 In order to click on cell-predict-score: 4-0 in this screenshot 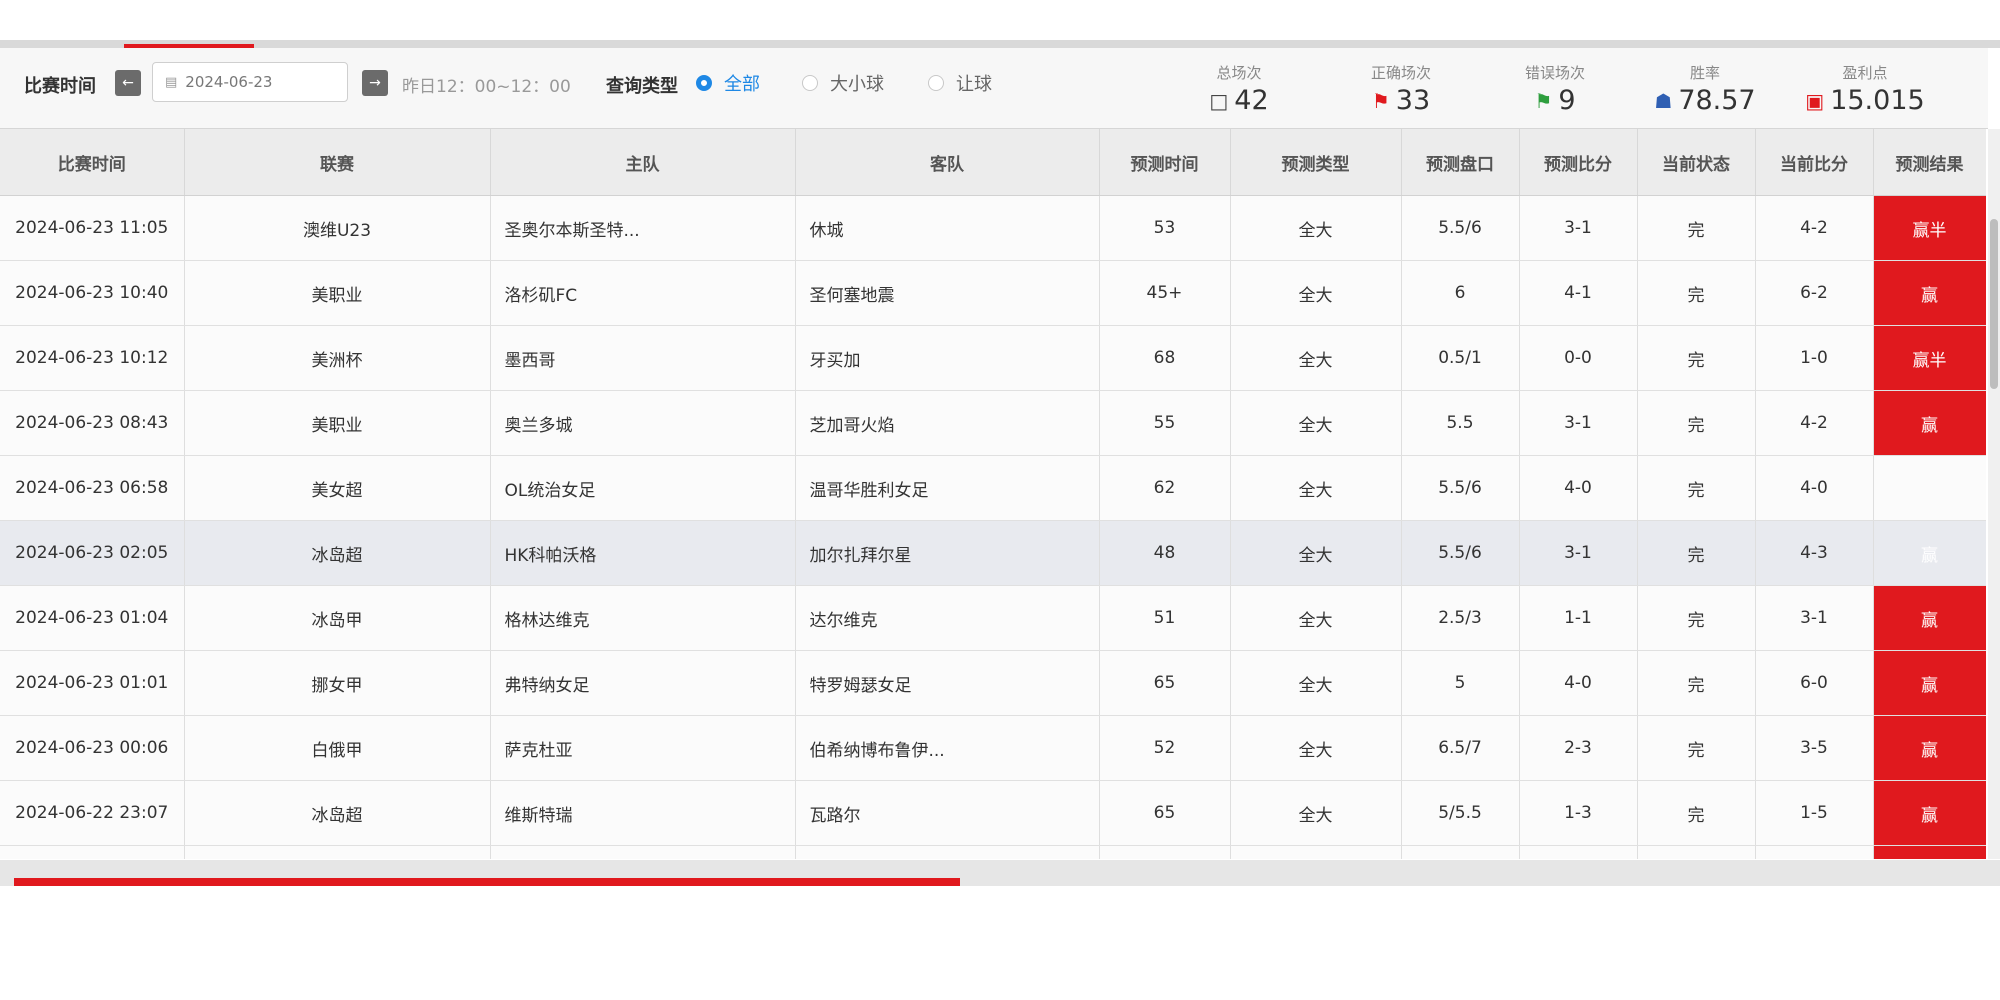, I will do `click(1578, 683)`.